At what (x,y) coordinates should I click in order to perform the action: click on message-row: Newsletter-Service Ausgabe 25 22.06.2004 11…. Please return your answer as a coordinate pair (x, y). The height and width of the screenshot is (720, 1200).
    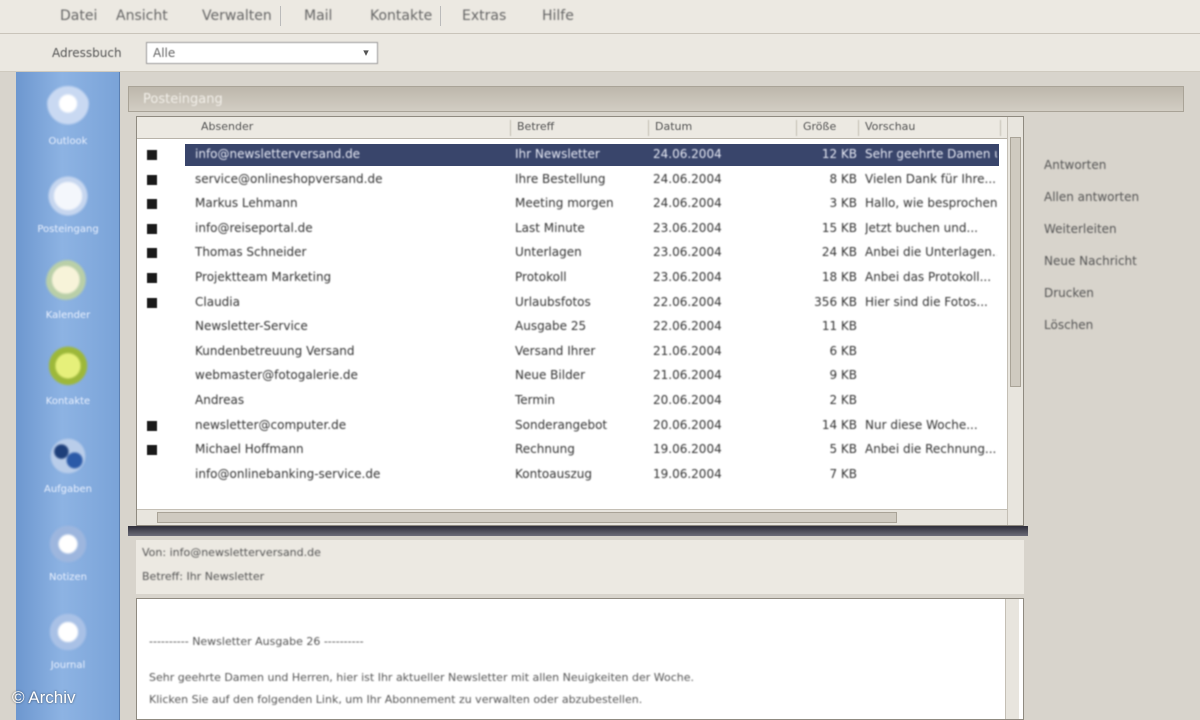
    Looking at the image, I should click on (572, 327).